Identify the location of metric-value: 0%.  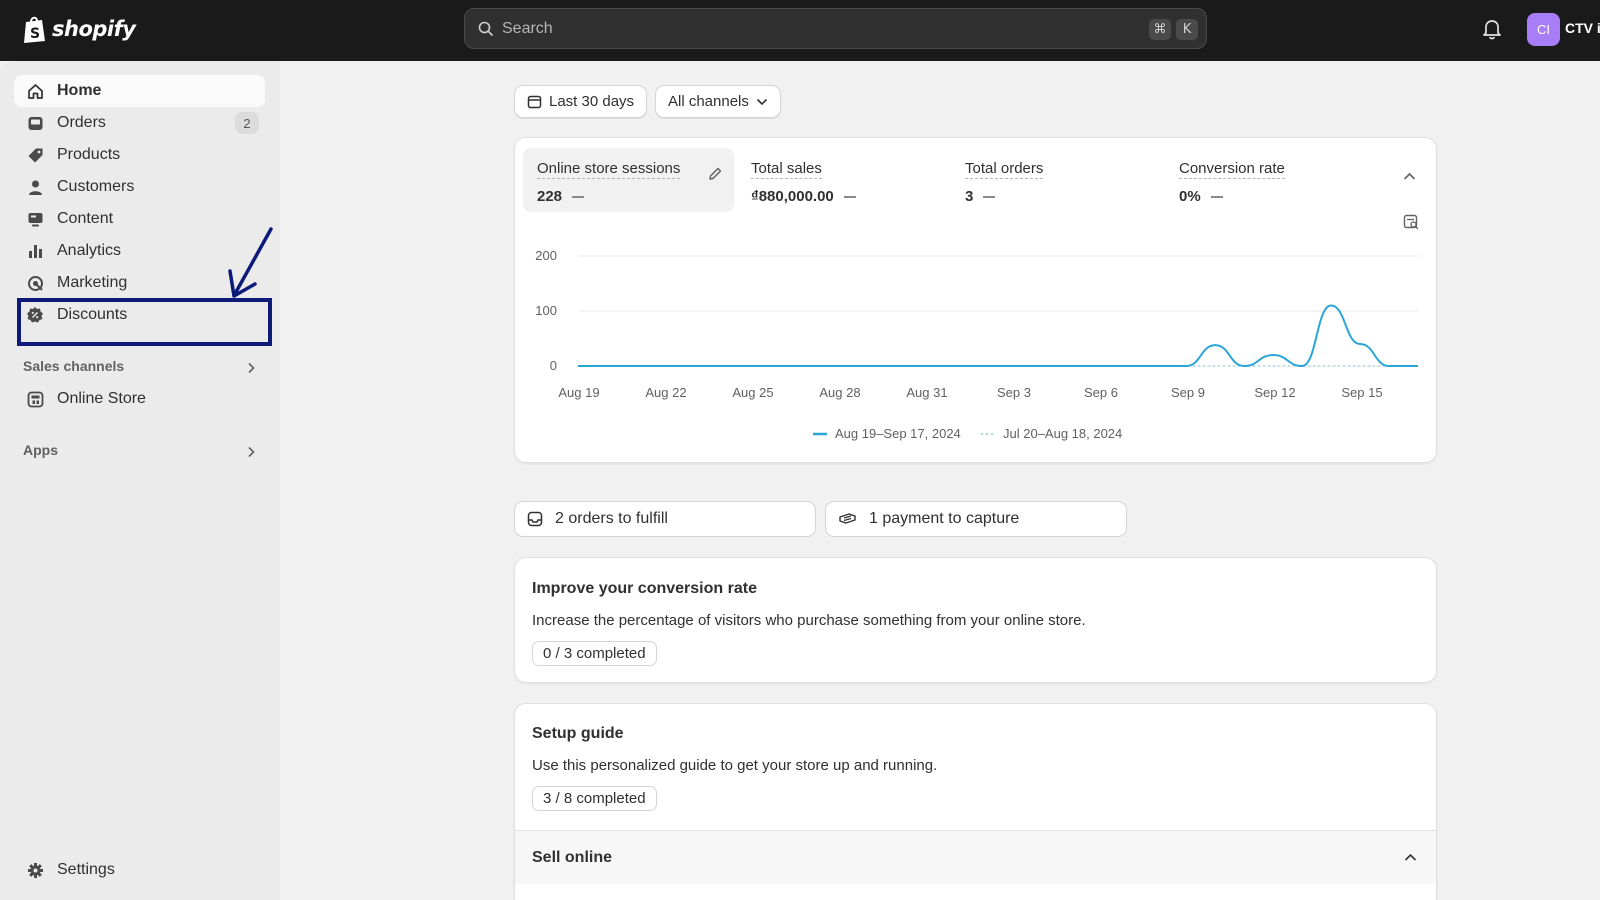
(1190, 196).